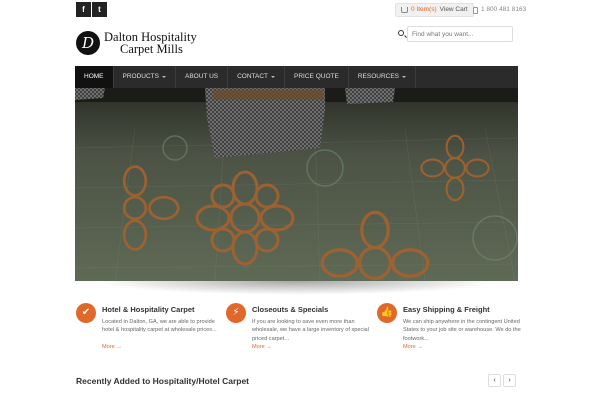 Image resolution: width=600 pixels, height=400 pixels. I want to click on phone-number: 1 800 481 8163, so click(499, 10).